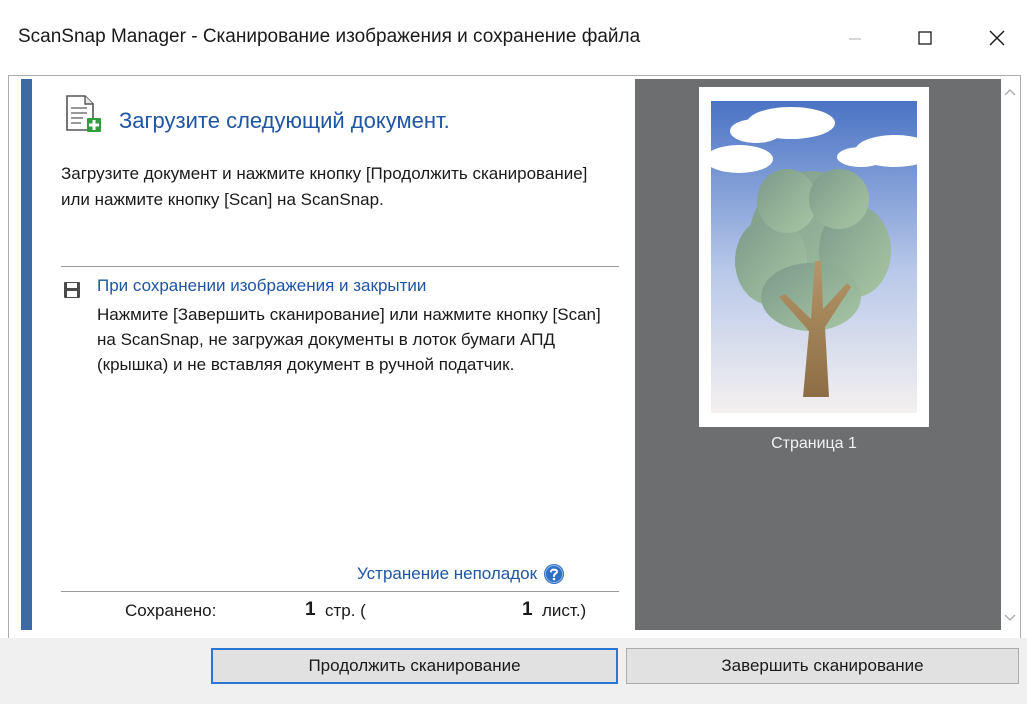  I want to click on close-icon, so click(997, 38).